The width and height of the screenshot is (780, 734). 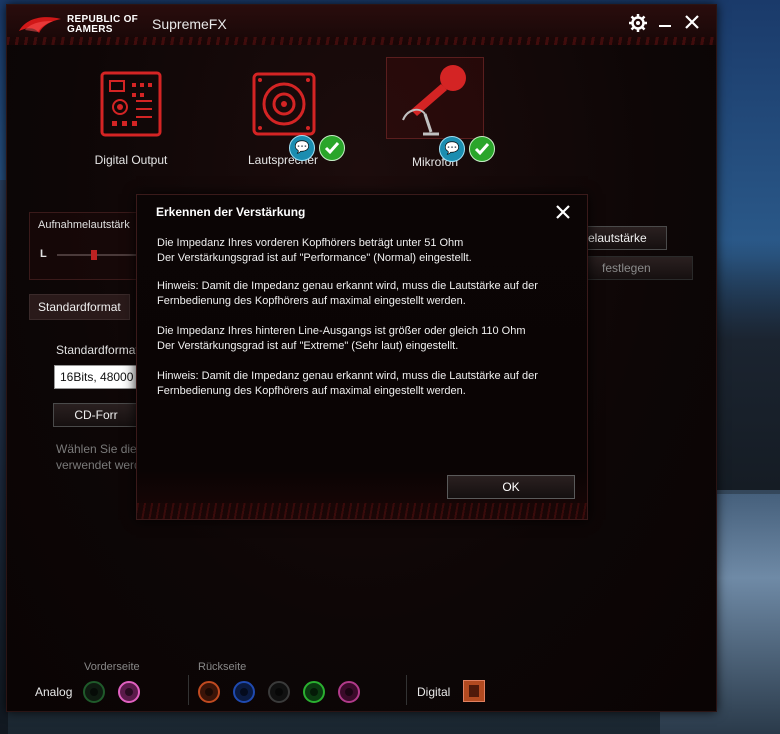 What do you see at coordinates (434, 692) in the screenshot?
I see `digital-label: Digital` at bounding box center [434, 692].